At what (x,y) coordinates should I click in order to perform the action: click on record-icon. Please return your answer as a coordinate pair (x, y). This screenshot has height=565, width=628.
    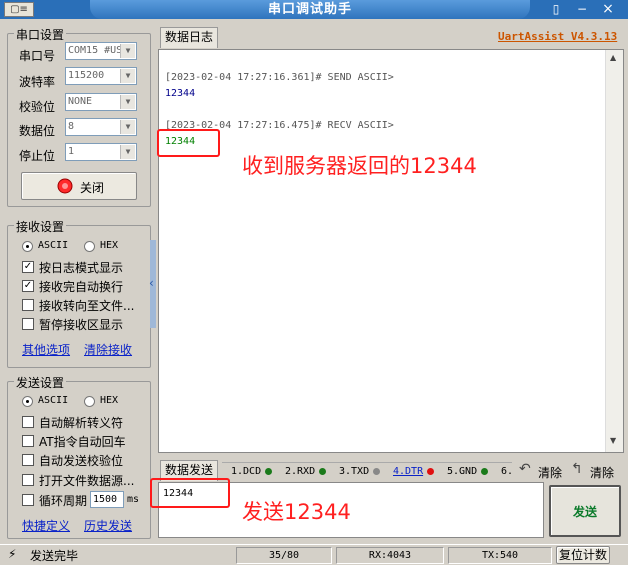
    Looking at the image, I should click on (65, 186).